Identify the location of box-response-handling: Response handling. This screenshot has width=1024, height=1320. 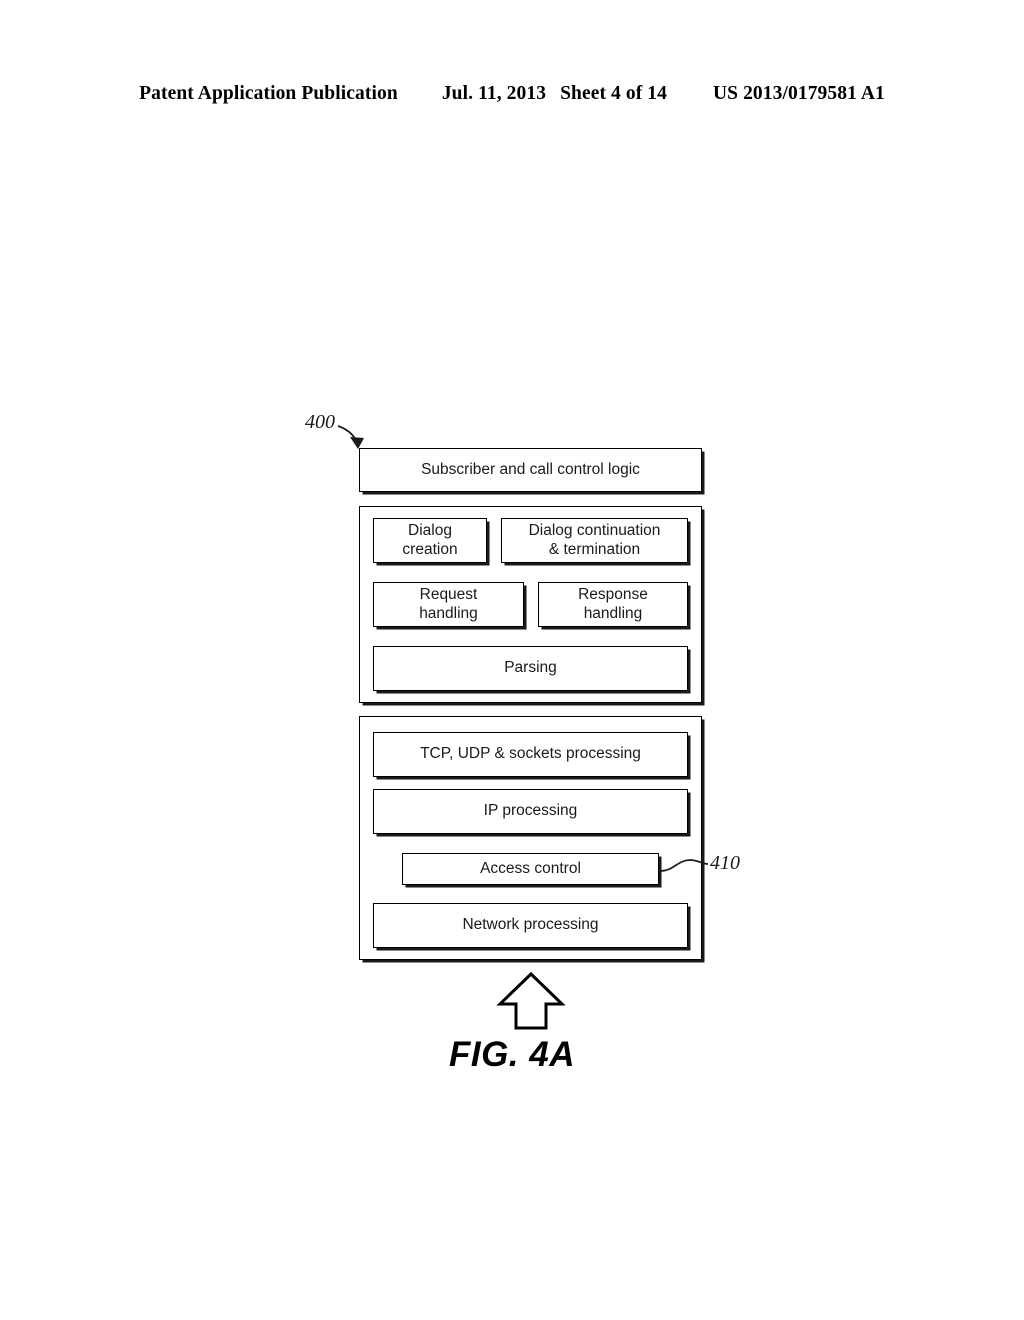
(613, 604).